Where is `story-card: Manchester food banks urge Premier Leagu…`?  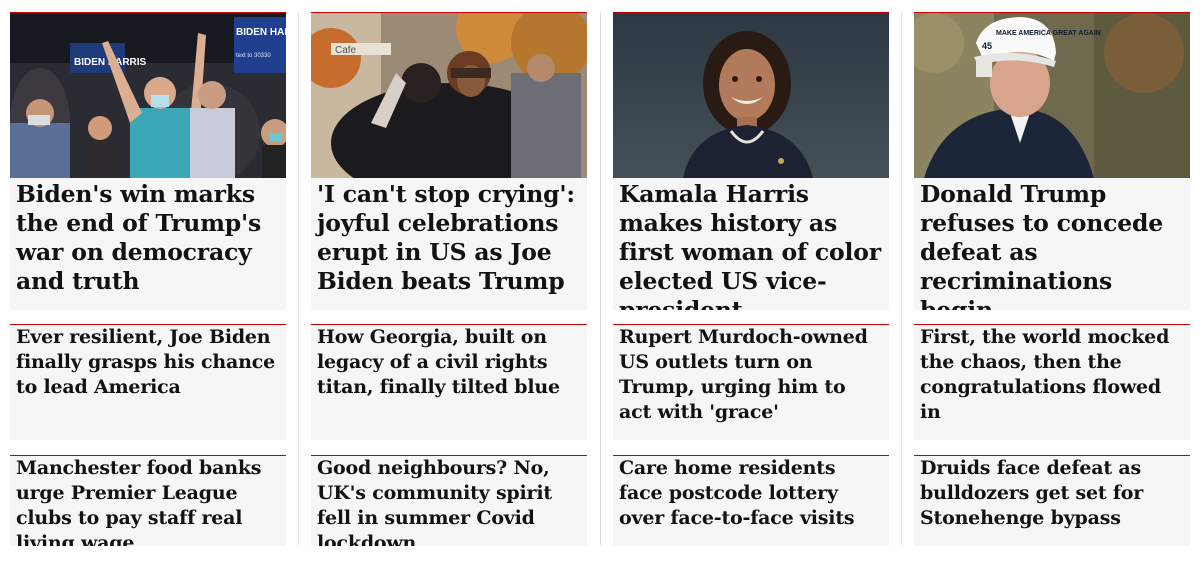 story-card: Manchester food banks urge Premier Leagu… is located at coordinates (148, 500).